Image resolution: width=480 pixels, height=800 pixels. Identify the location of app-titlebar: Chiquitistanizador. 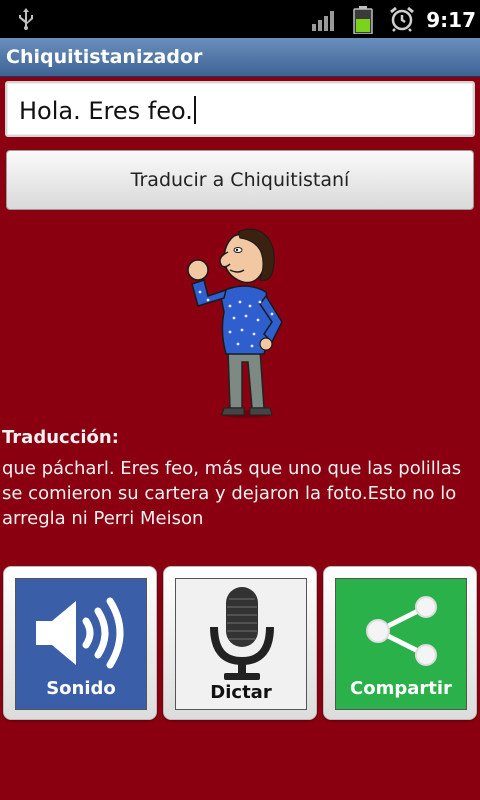
(240, 57).